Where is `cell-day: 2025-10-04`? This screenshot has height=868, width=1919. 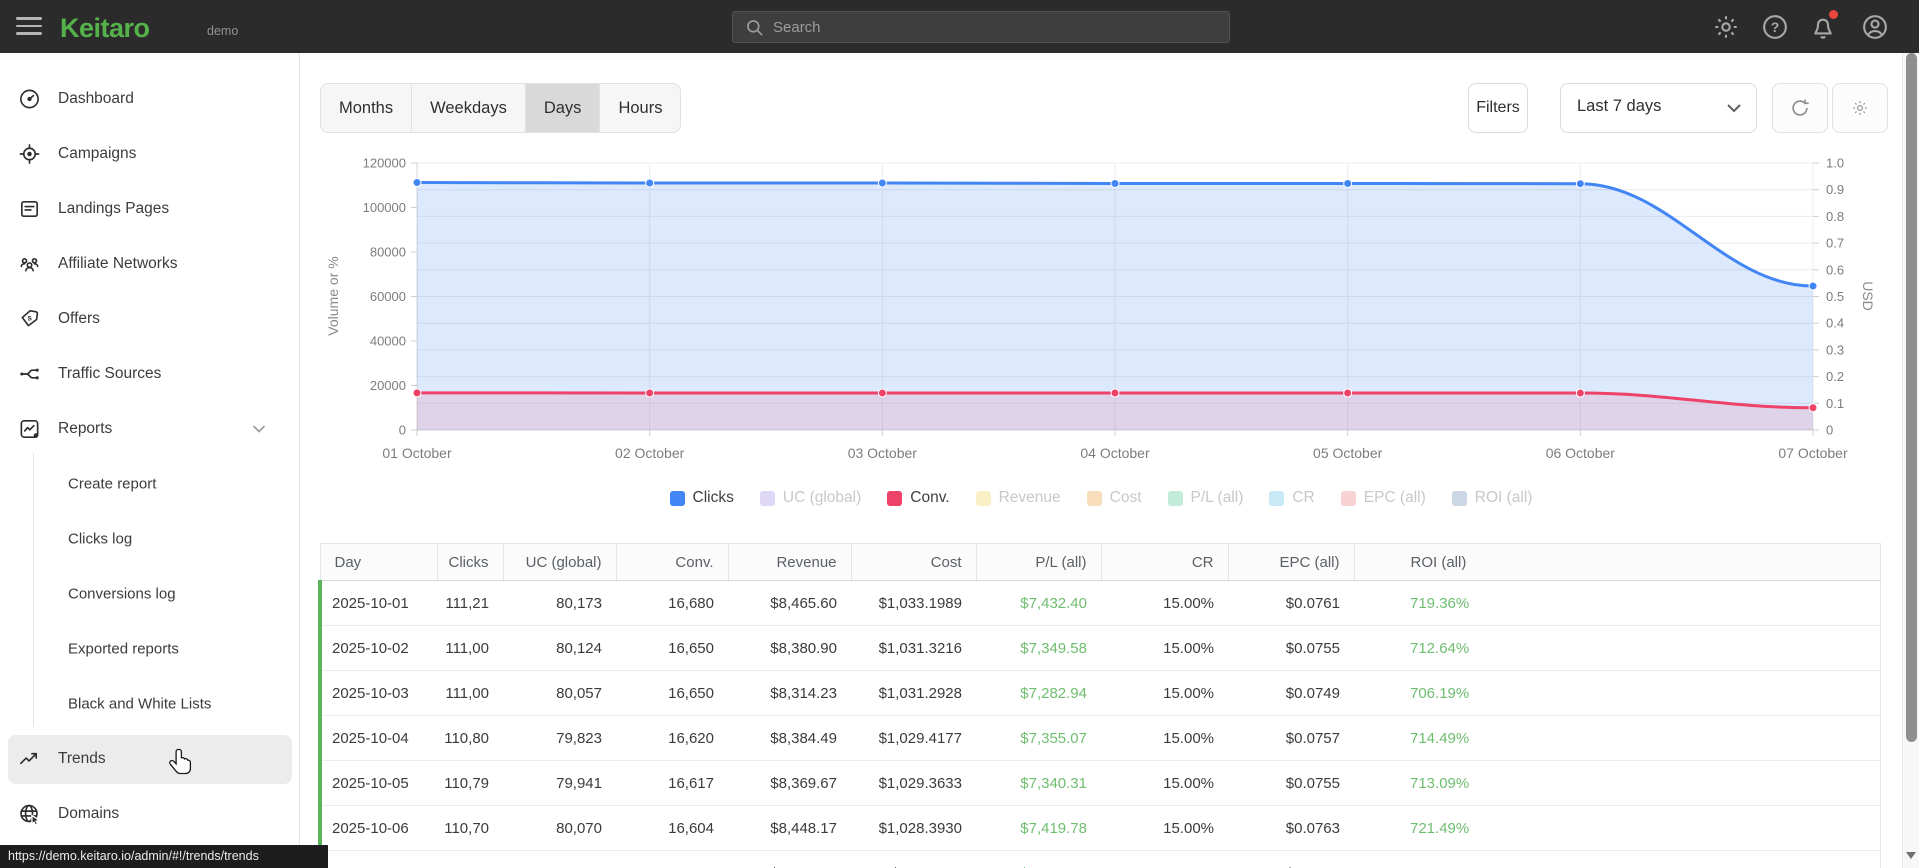
cell-day: 2025-10-04 is located at coordinates (377, 738).